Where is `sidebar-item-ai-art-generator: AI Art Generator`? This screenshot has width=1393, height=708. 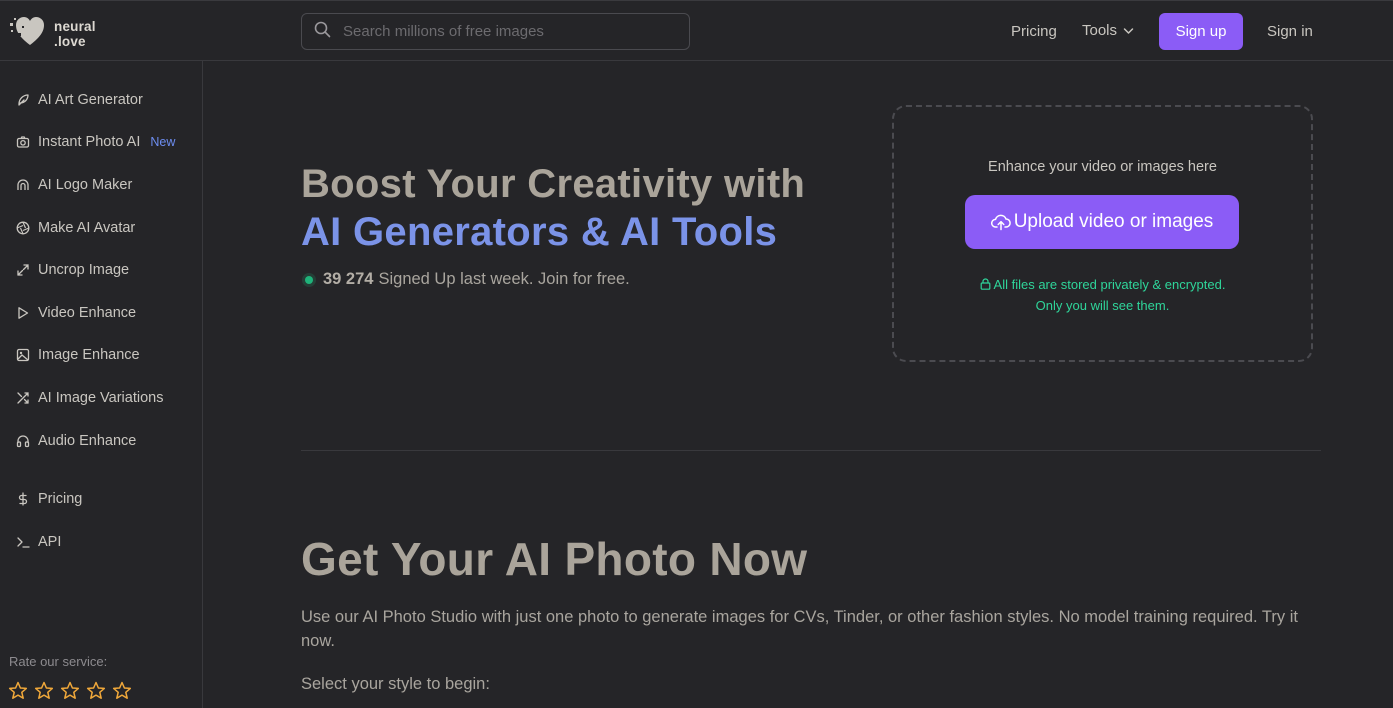 sidebar-item-ai-art-generator: AI Art Generator is located at coordinates (79, 100).